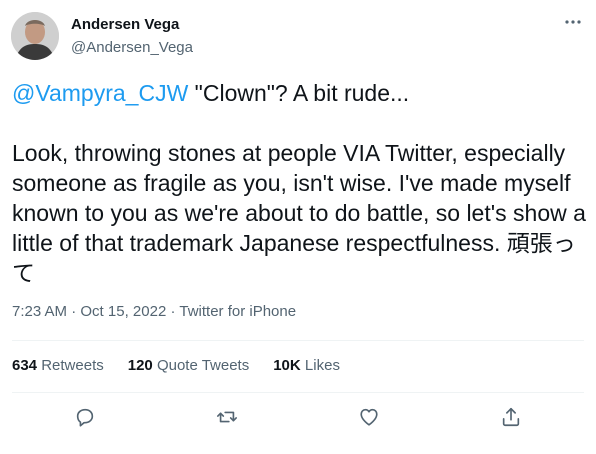 This screenshot has height=454, width=596. I want to click on retweets-stat: 634 Retweets, so click(58, 365).